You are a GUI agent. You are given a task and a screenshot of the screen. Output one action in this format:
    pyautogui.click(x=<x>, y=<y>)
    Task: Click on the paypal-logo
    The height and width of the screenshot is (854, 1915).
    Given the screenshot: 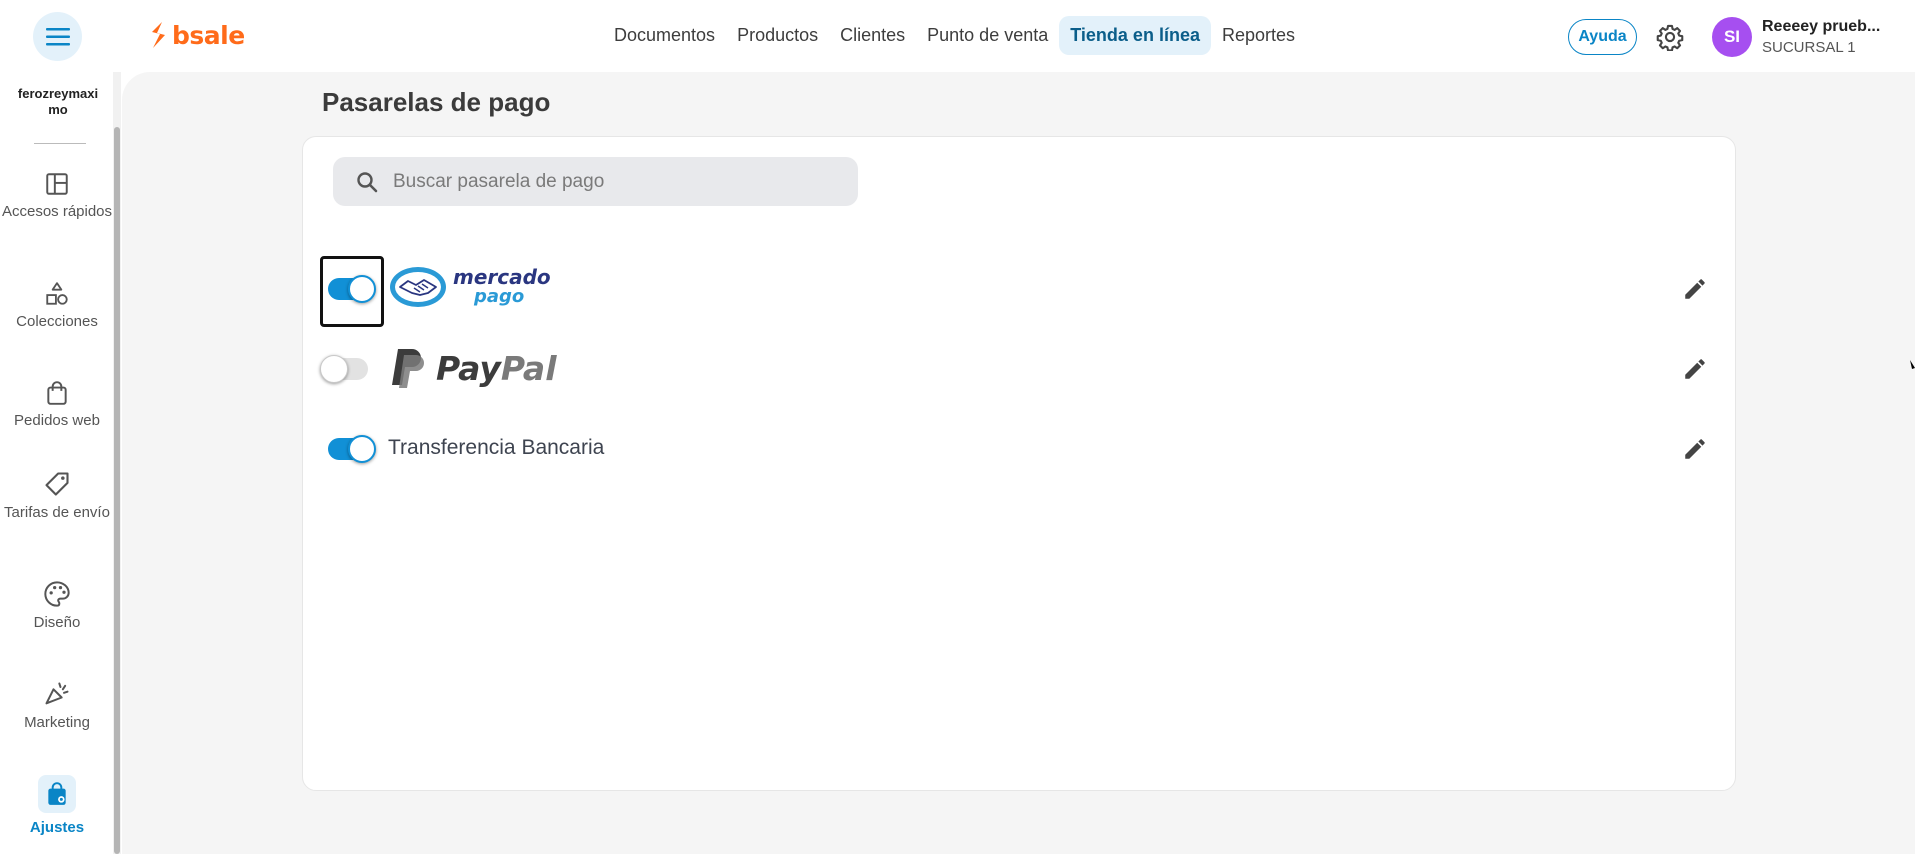 What is the action you would take?
    pyautogui.click(x=407, y=370)
    